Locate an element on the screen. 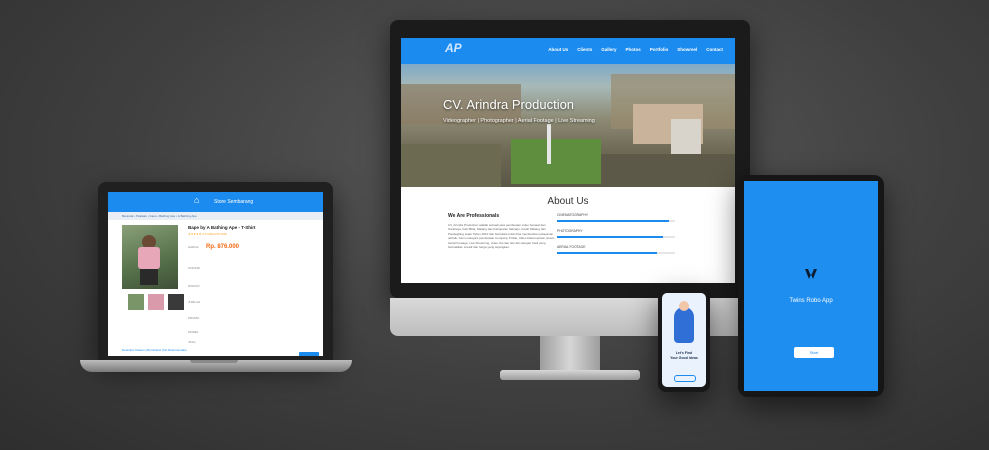 The width and height of the screenshot is (989, 450). skill-label: CINEMATOGRAPHY is located at coordinates (573, 215).